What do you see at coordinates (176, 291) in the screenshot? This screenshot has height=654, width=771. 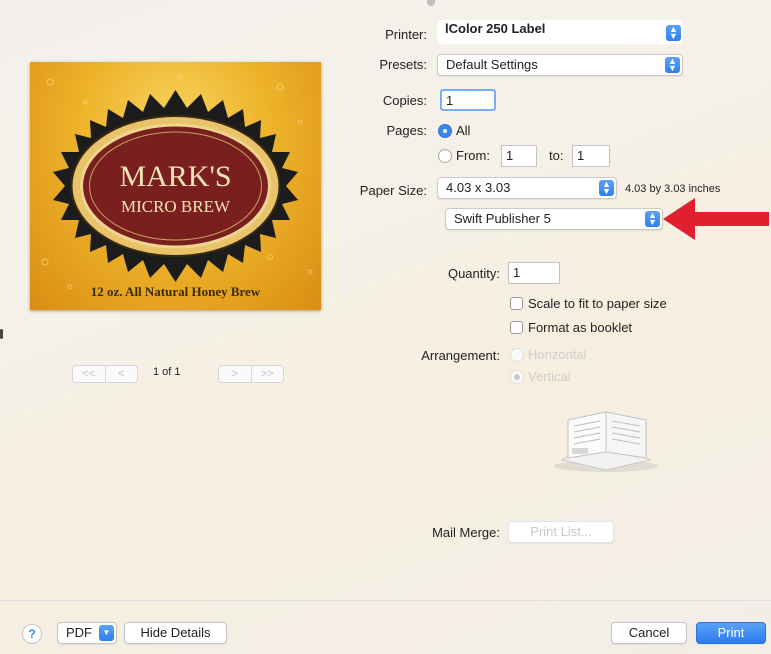 I see `label-footer: 12 oz. All Natural Honey Brew` at bounding box center [176, 291].